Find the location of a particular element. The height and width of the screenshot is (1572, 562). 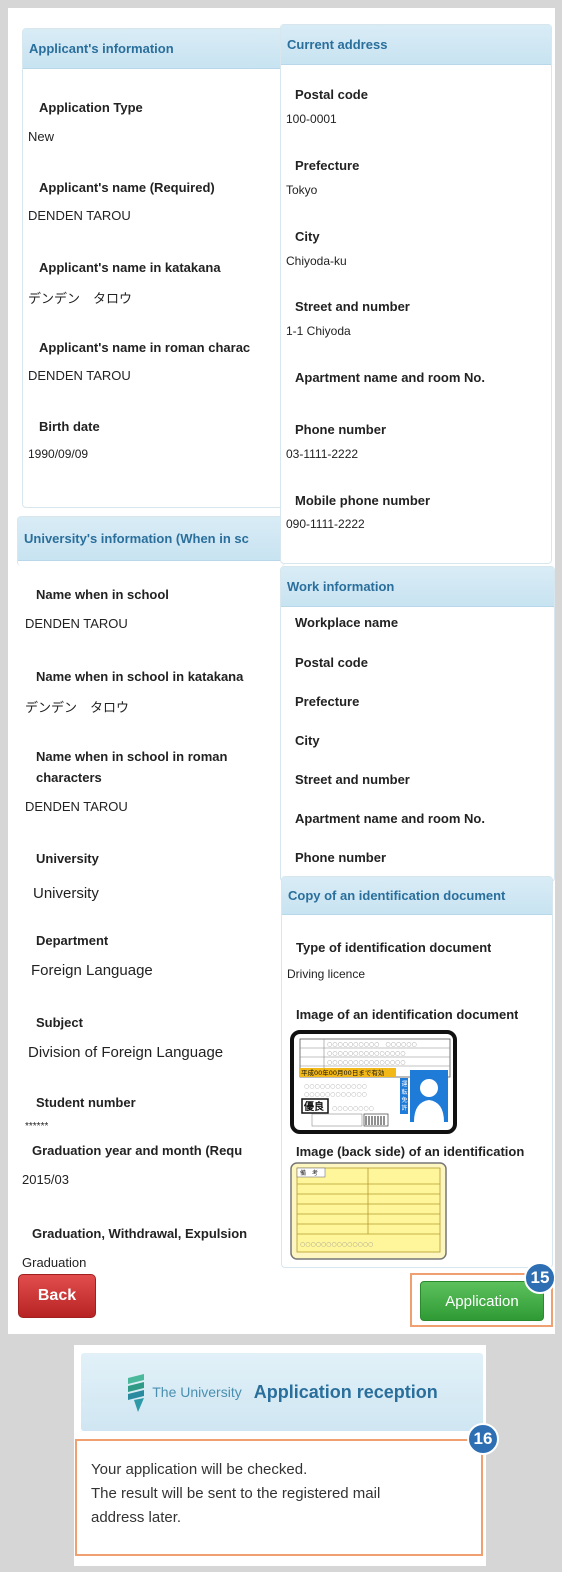

university-logo-icon is located at coordinates (136, 1392).